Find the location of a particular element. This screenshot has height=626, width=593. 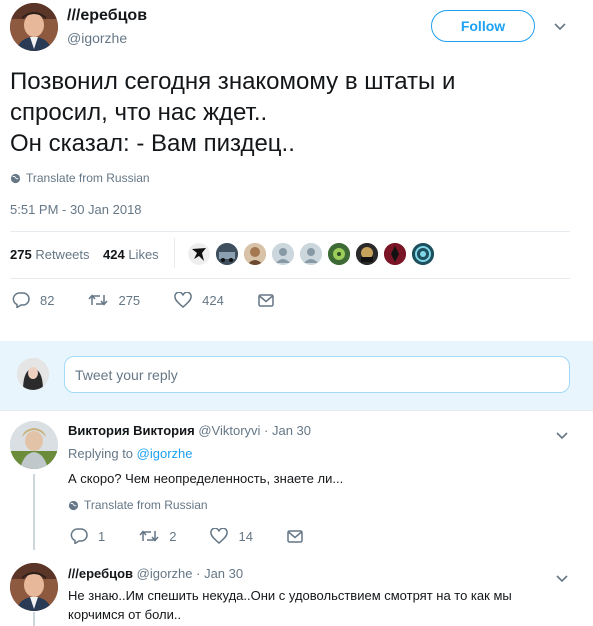

follow-button-label: Follow is located at coordinates (483, 26).